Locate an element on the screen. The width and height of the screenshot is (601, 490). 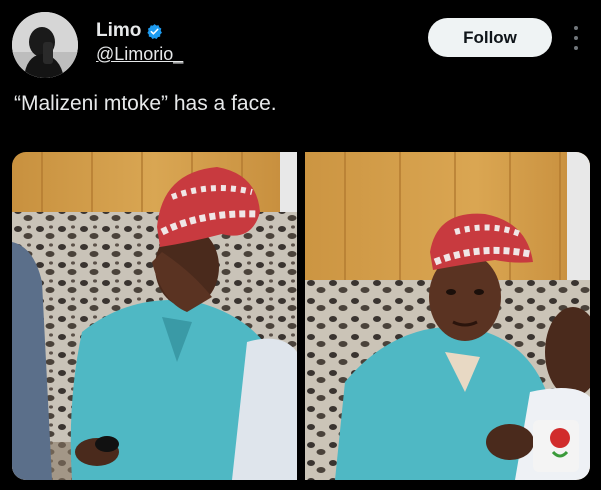
author-name-row: Limo is located at coordinates (129, 31).